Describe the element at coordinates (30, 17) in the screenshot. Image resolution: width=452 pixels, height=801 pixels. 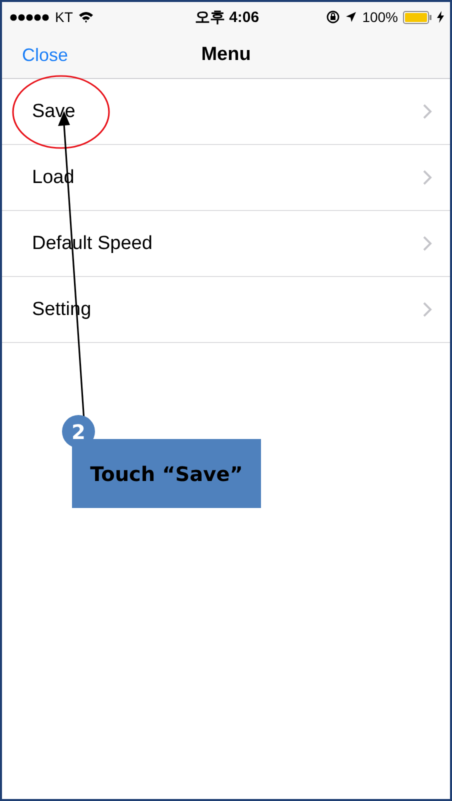
I see `signal-icon` at that location.